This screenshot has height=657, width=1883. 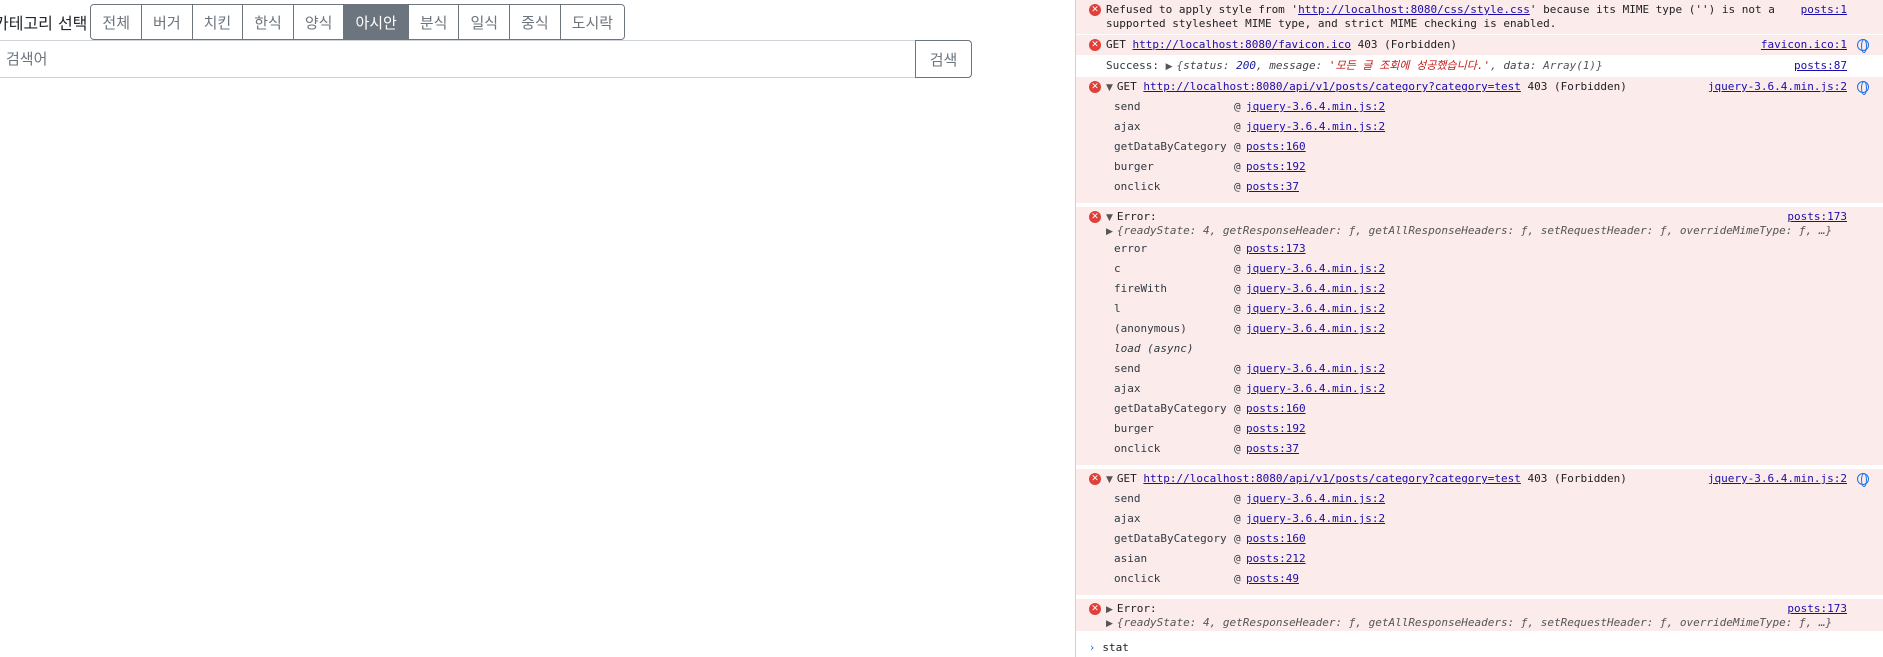 What do you see at coordinates (1414, 9) in the screenshot?
I see `stylesheet-url-link: http://localhost:8080/css/style.css` at bounding box center [1414, 9].